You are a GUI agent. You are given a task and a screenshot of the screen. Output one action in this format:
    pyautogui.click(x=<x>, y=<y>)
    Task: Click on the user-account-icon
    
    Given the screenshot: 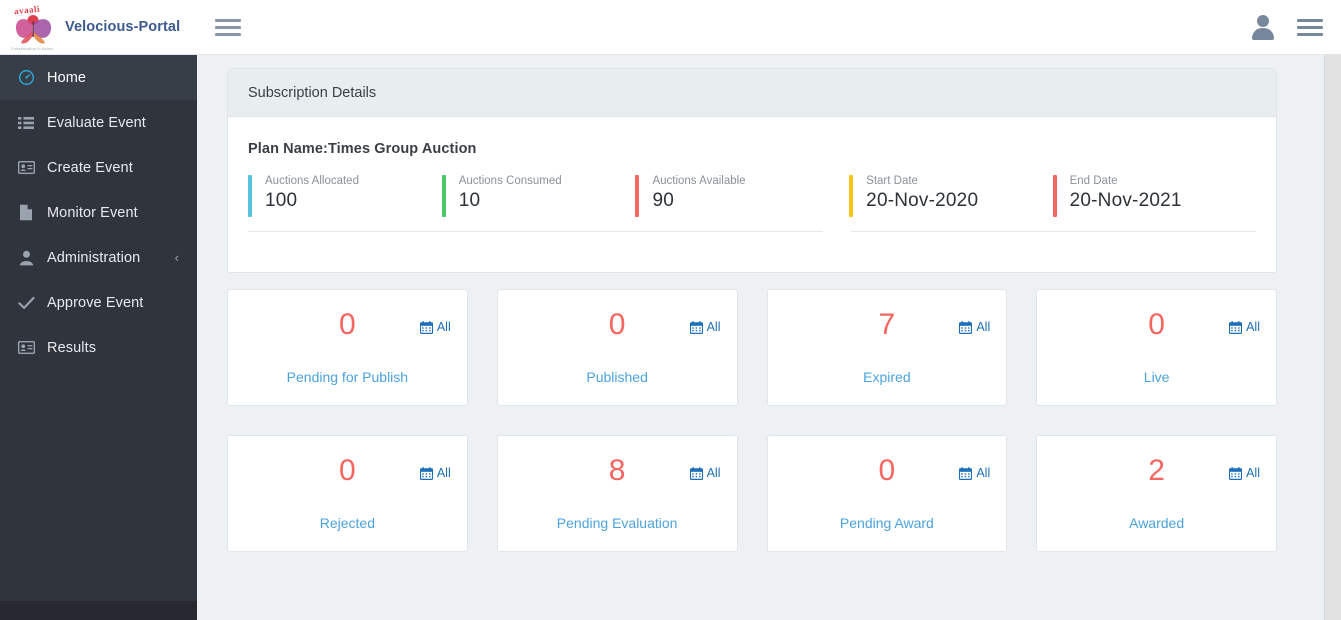 What is the action you would take?
    pyautogui.click(x=1263, y=27)
    